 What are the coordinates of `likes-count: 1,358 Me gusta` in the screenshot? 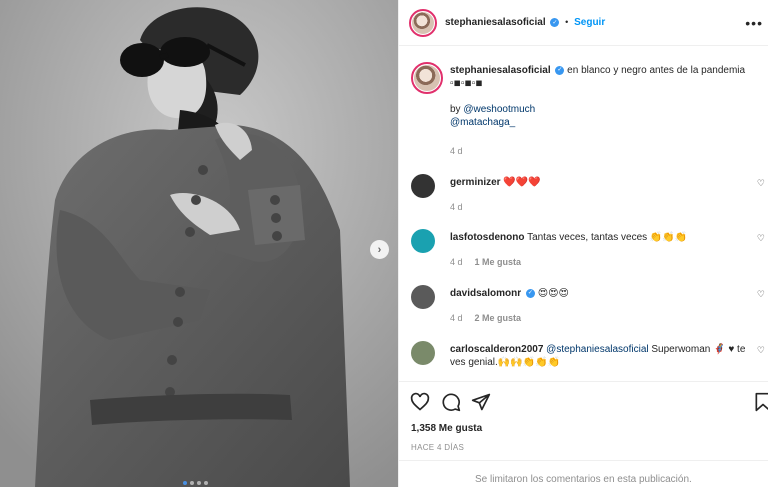 It's located at (446, 428).